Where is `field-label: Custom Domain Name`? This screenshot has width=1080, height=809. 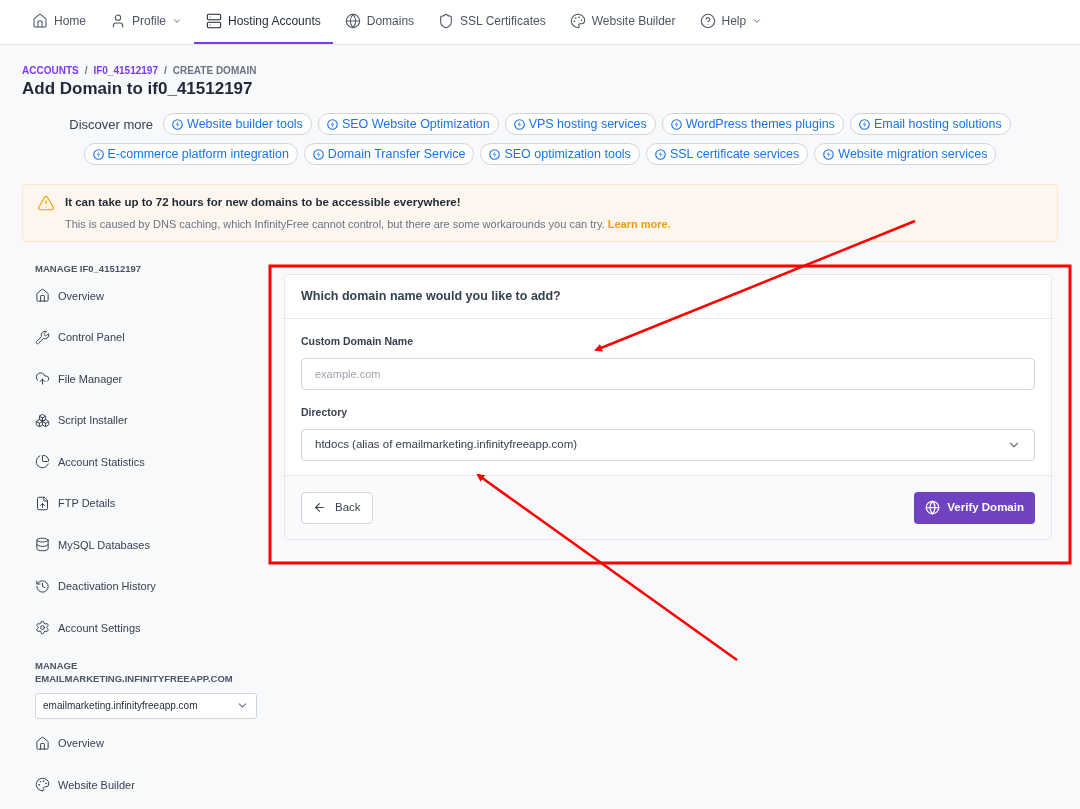
field-label: Custom Domain Name is located at coordinates (358, 341).